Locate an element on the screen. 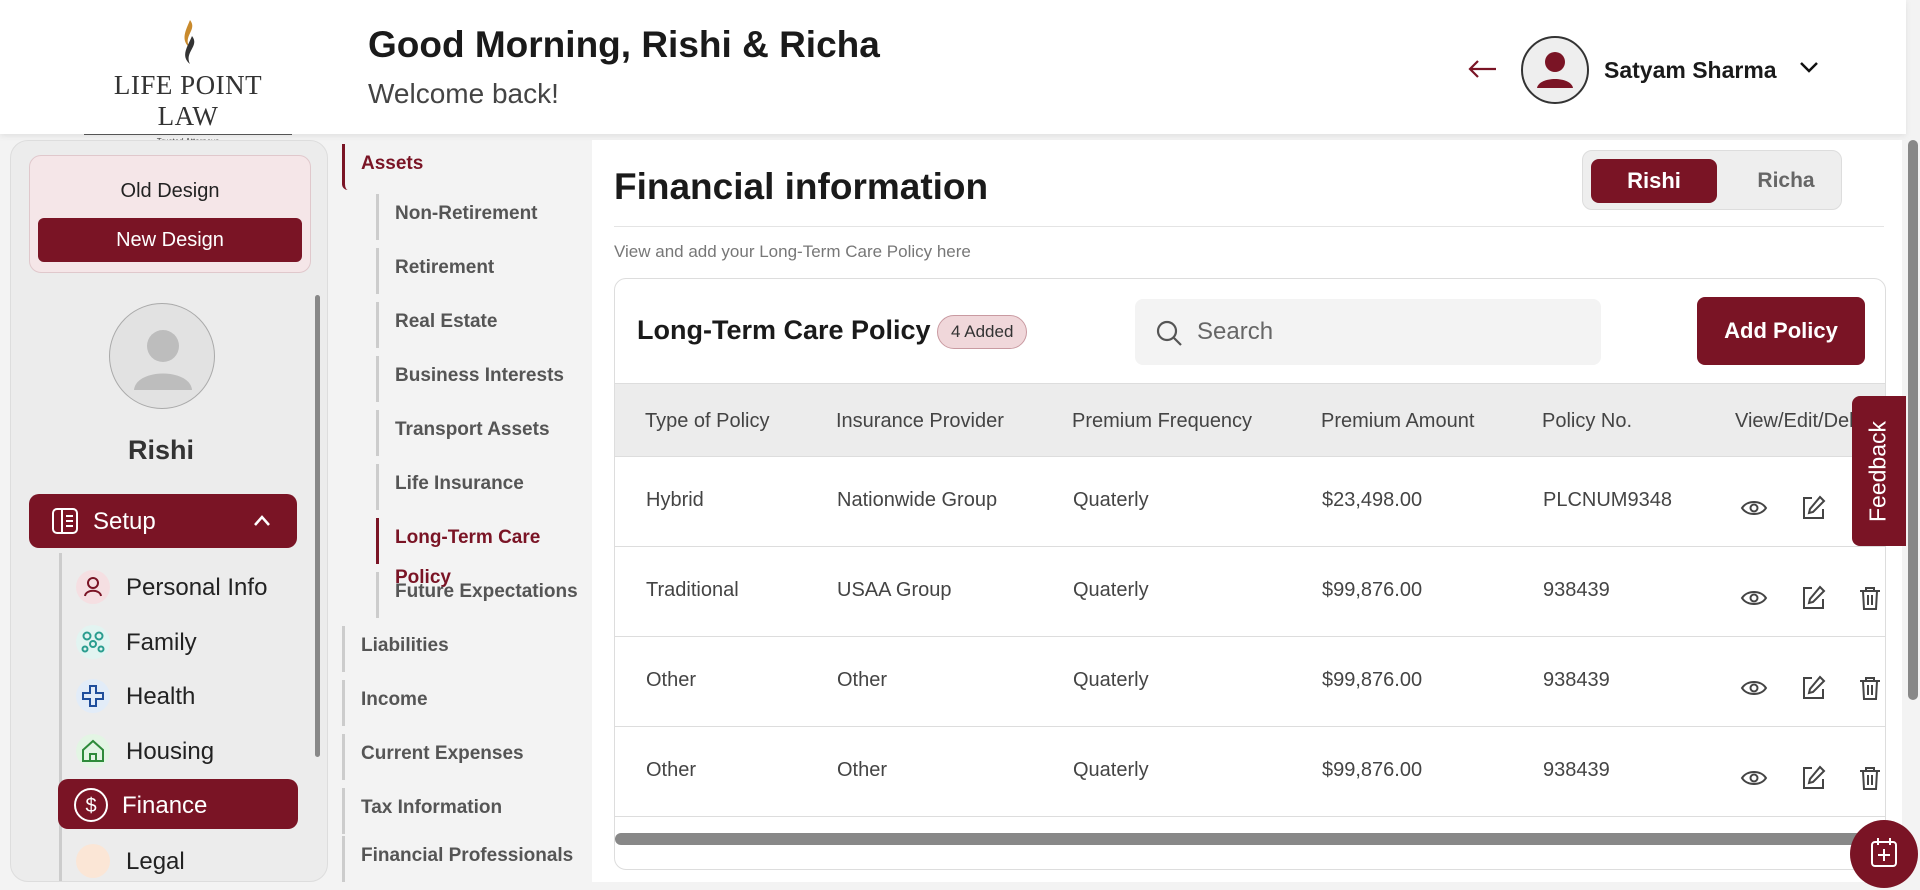 The image size is (1920, 890). setup-panel-icon is located at coordinates (65, 523).